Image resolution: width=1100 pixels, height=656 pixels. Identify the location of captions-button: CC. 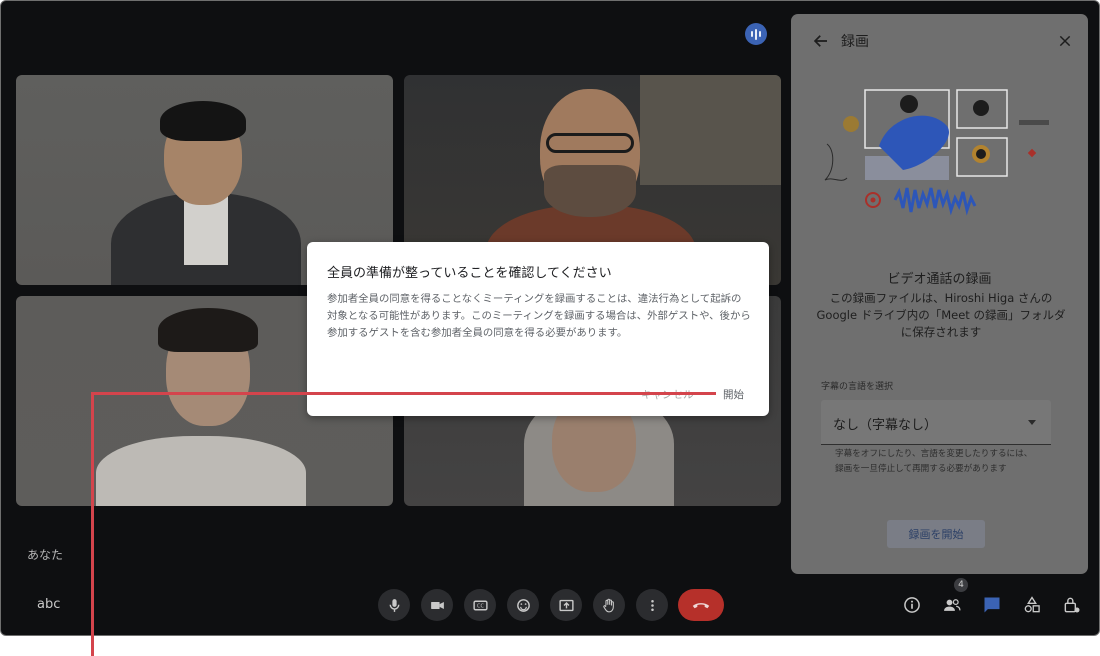
(480, 605).